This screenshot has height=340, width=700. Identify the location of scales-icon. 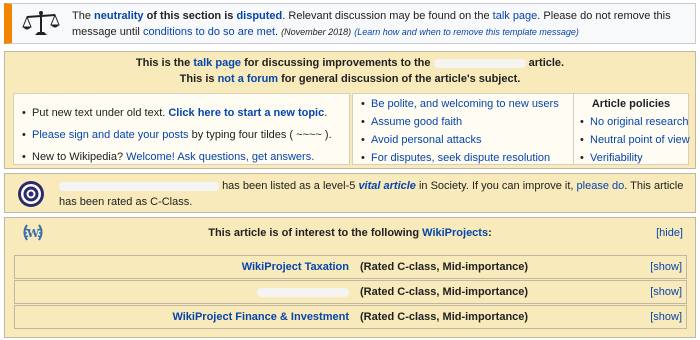
(41, 23).